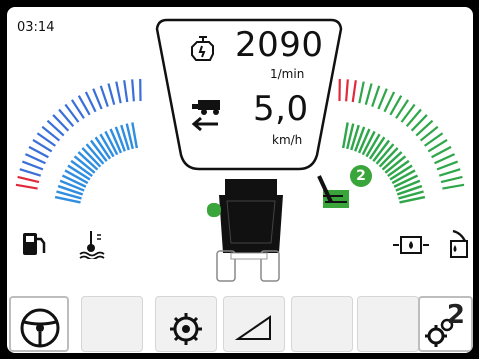  I want to click on coolant-temperature-icon, so click(92, 245).